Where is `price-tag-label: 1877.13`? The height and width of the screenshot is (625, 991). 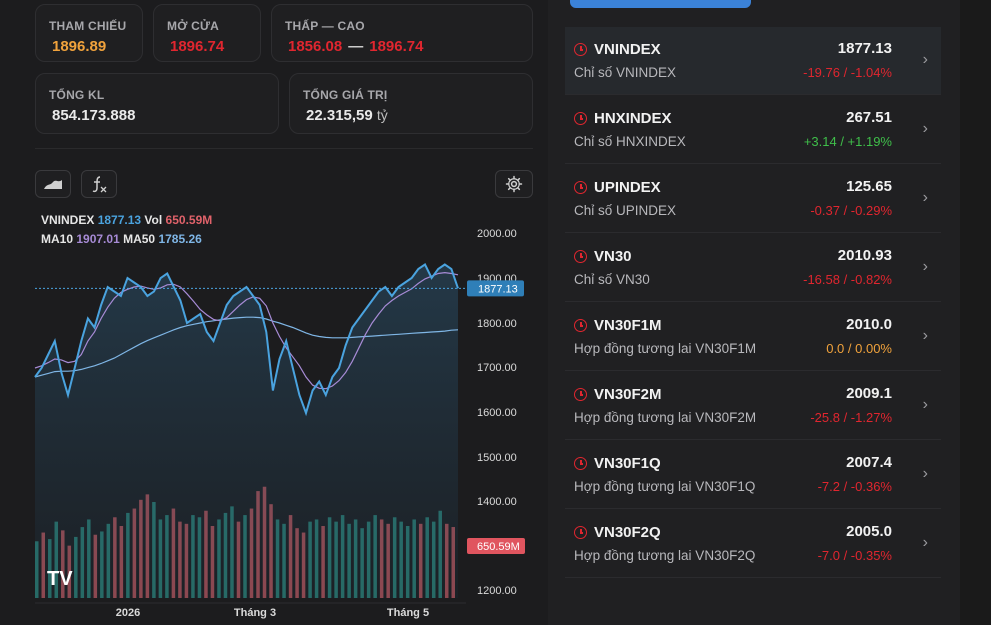
price-tag-label: 1877.13 is located at coordinates (498, 289).